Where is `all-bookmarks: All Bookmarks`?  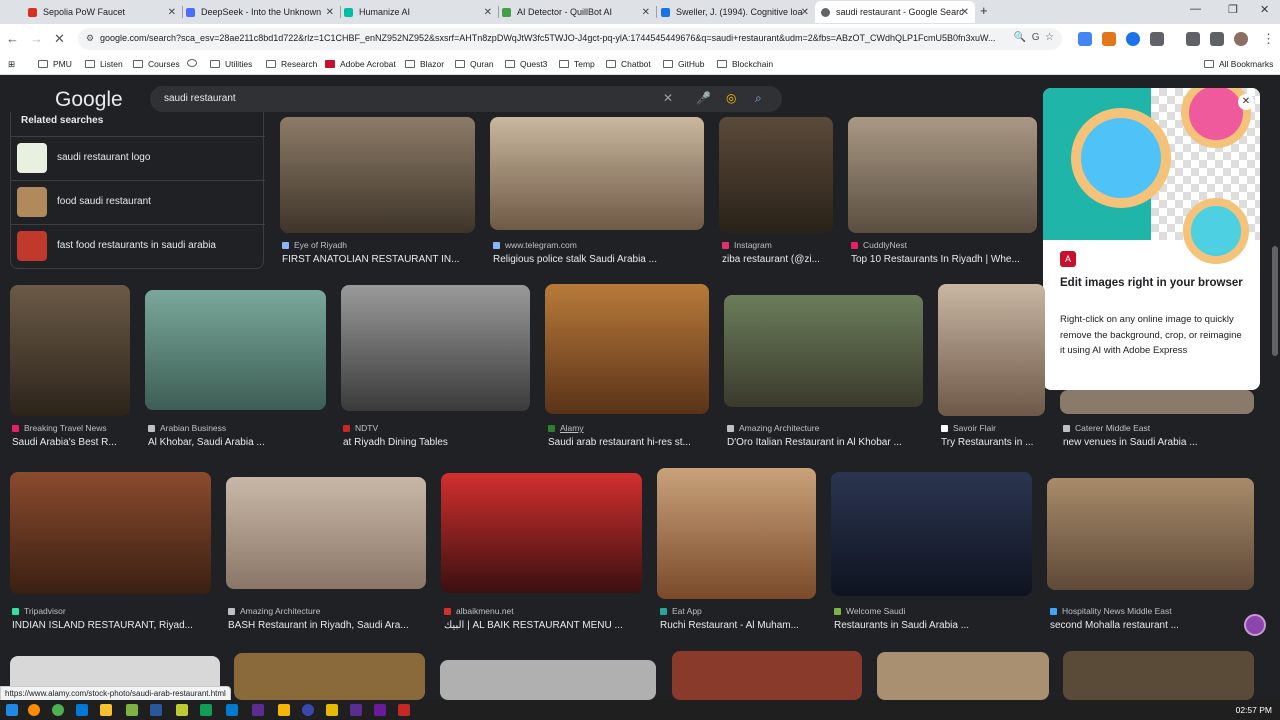 all-bookmarks: All Bookmarks is located at coordinates (1238, 64).